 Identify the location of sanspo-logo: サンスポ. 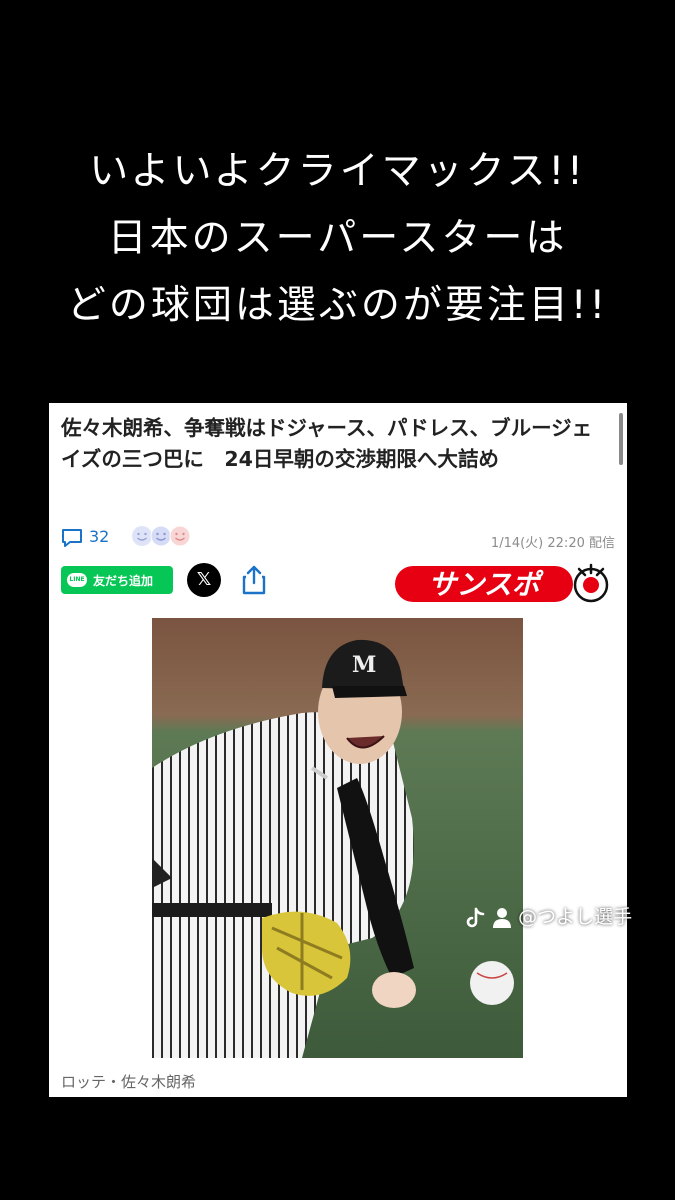
(504, 584).